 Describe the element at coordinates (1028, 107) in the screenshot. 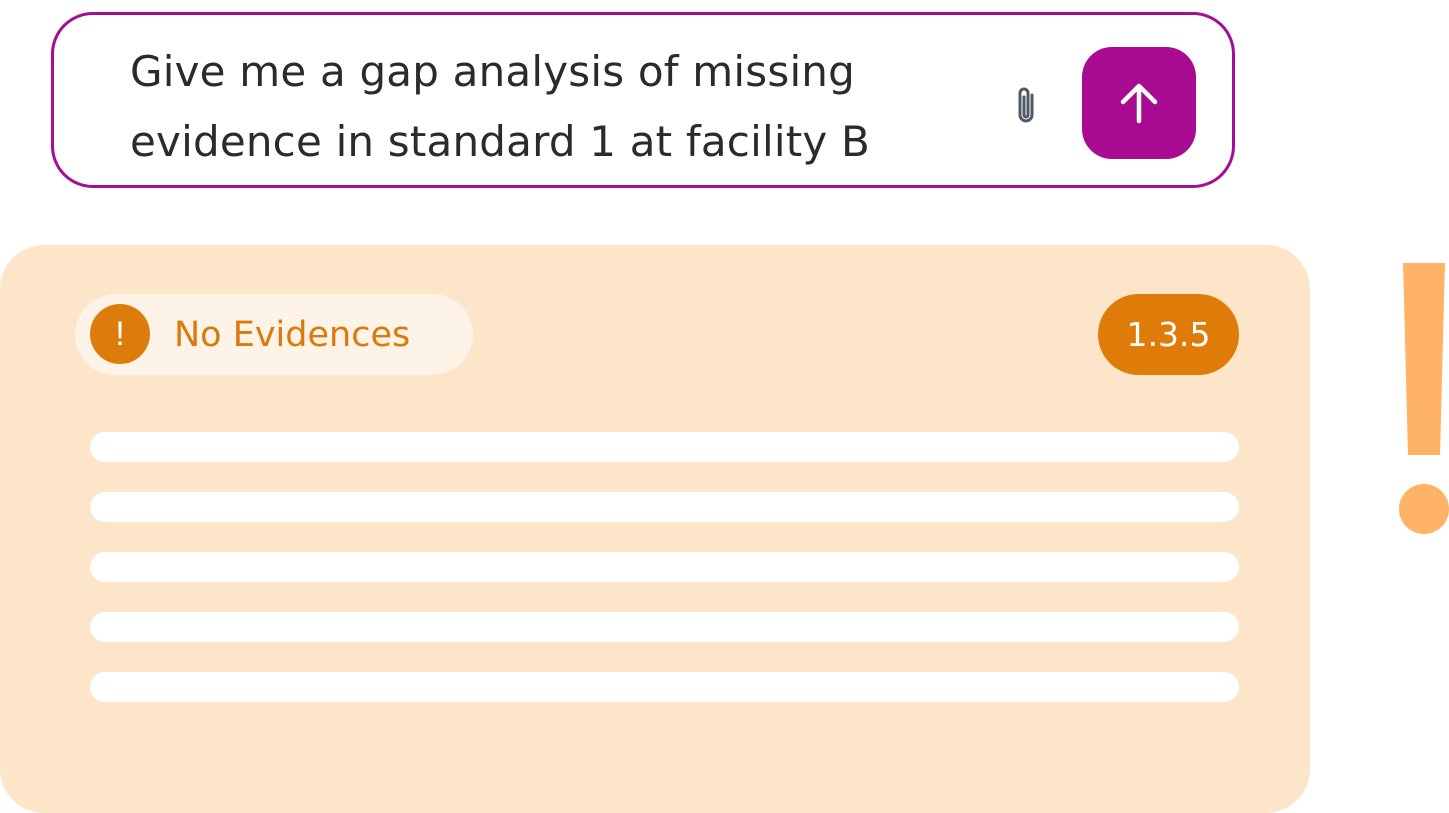

I see `paperclip-icon` at that location.